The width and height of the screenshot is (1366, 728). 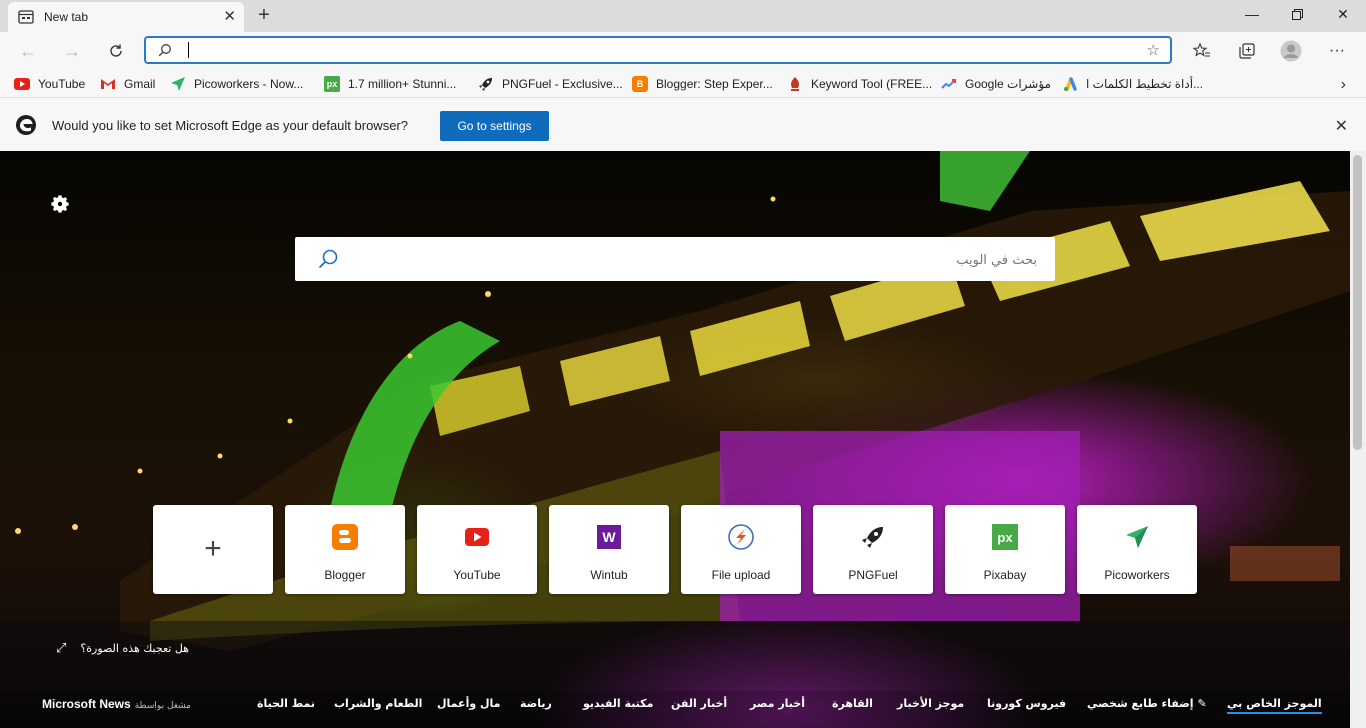 I want to click on news-provided-by: مشغل بواسطة, so click(x=162, y=706).